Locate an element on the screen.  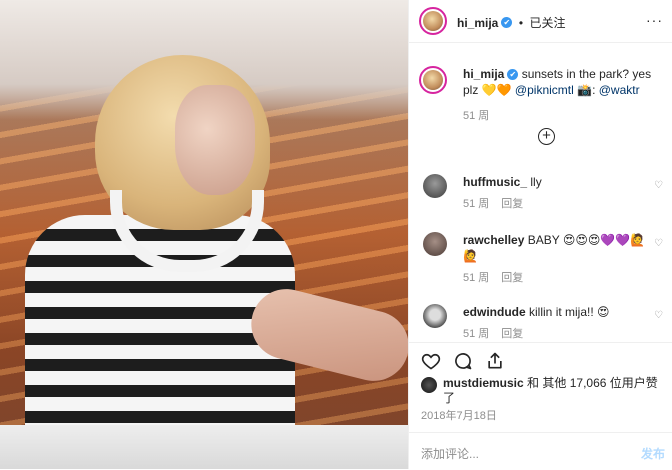
header-username: hi_mija is located at coordinates (477, 23).